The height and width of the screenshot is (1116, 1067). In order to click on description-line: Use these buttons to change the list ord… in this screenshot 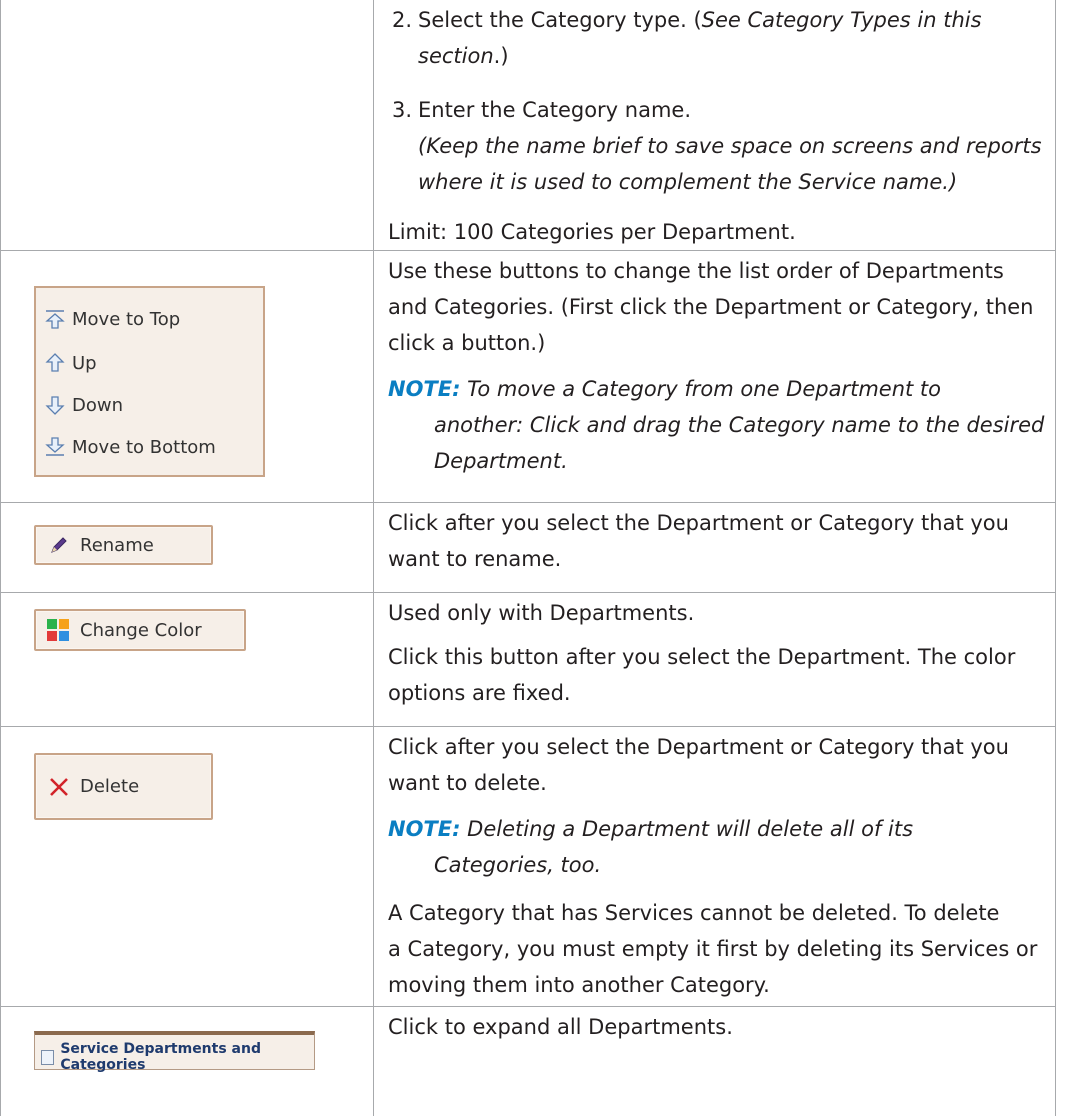, I will do `click(696, 271)`.